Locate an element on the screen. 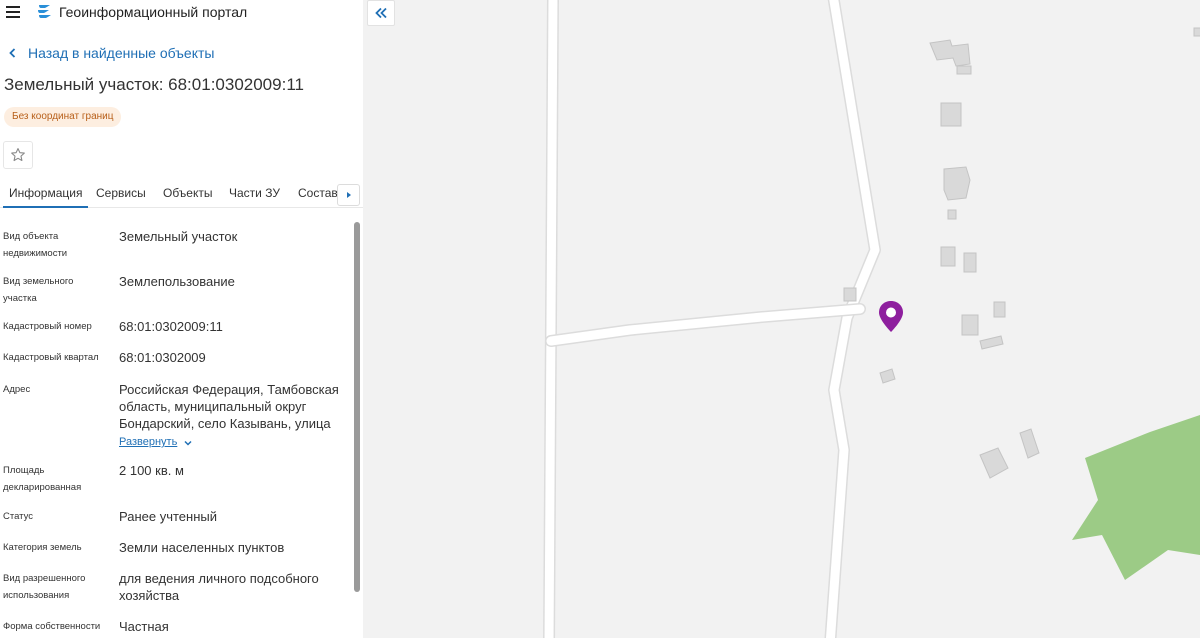  tabs-next-button is located at coordinates (348, 195).